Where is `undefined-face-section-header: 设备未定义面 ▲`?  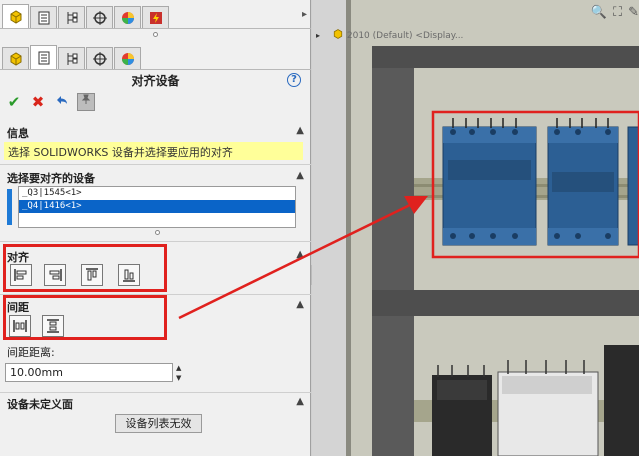 undefined-face-section-header: 设备未定义面 ▲ is located at coordinates (155, 404).